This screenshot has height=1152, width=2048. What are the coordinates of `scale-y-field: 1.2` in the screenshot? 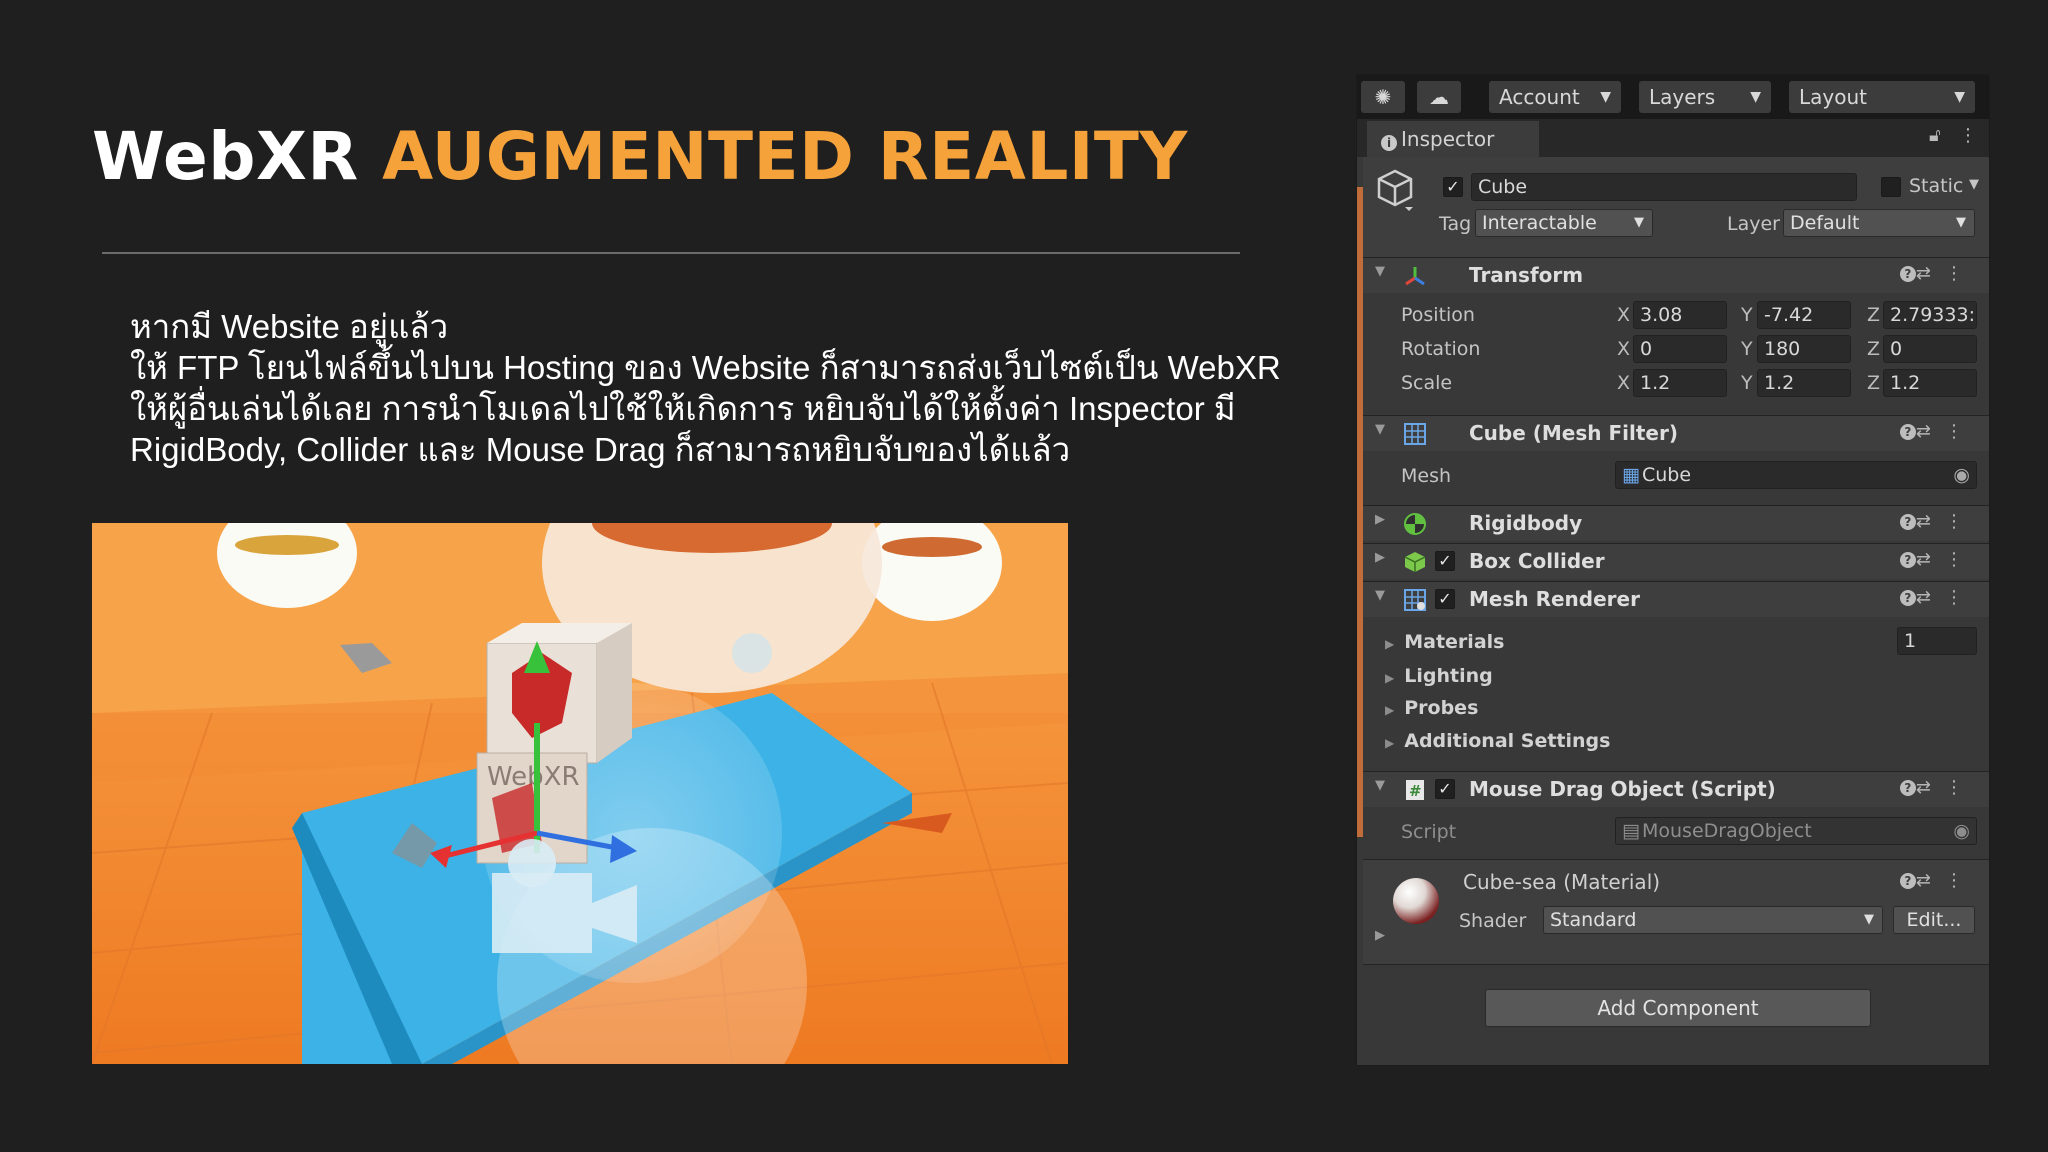 It's located at (1804, 383).